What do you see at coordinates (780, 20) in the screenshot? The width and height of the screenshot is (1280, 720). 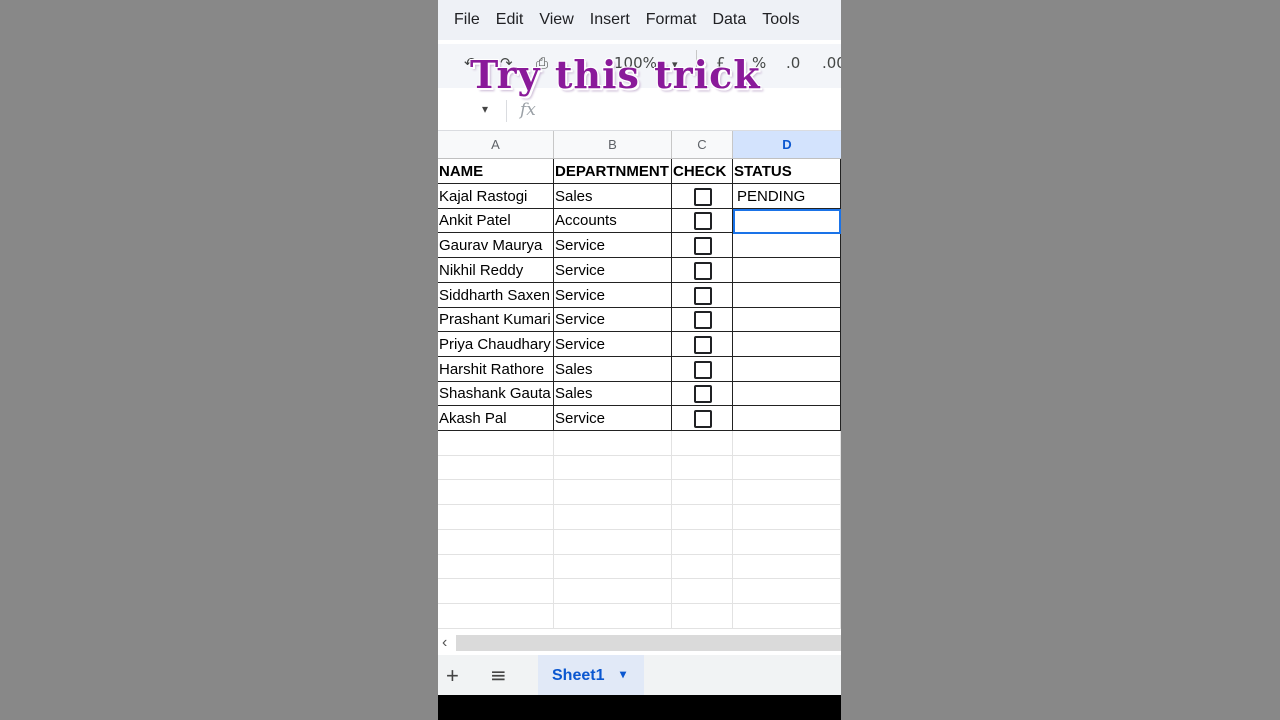 I see `menu-tools: Tools` at bounding box center [780, 20].